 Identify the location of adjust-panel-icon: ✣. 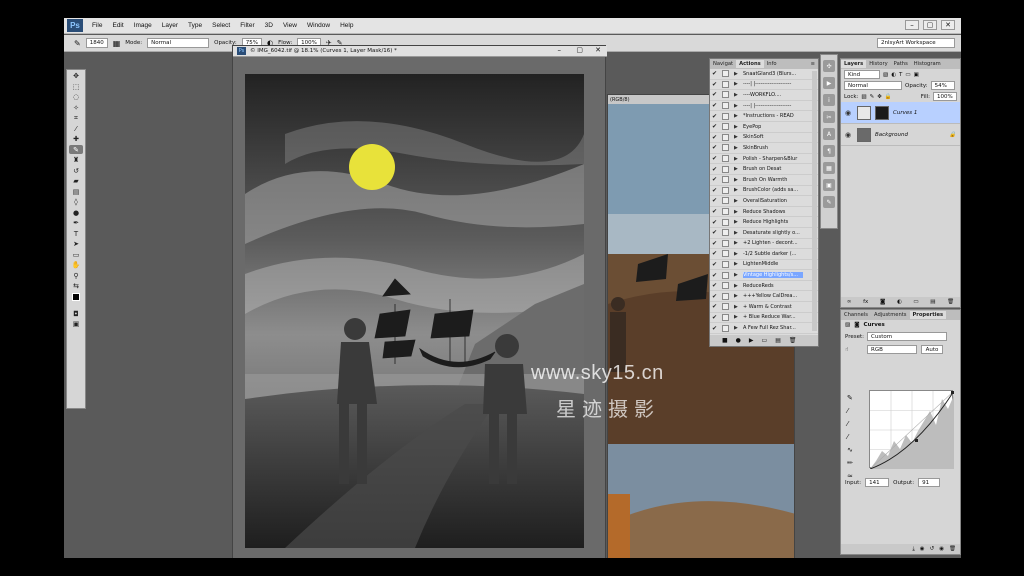
(829, 66).